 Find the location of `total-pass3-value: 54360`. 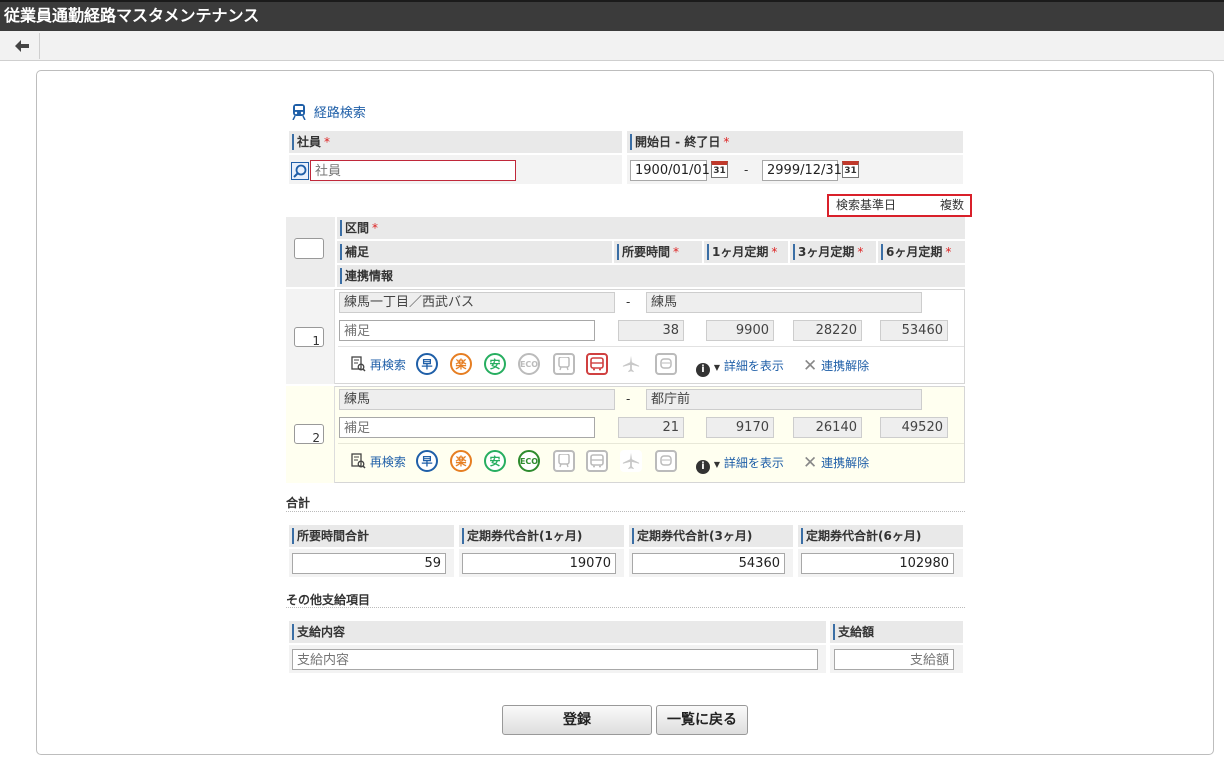

total-pass3-value: 54360 is located at coordinates (708, 563).